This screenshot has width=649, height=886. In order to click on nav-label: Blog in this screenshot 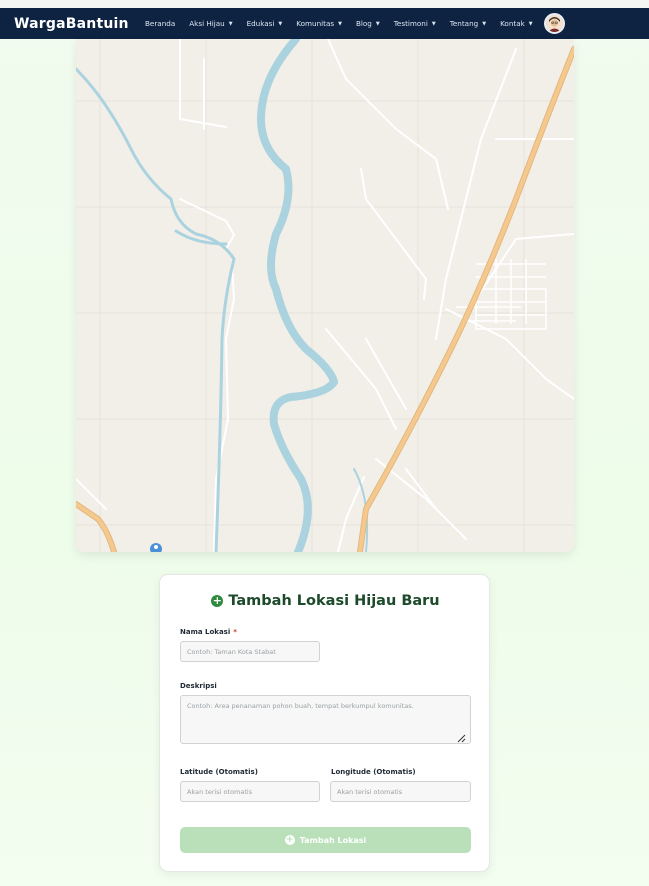, I will do `click(363, 23)`.